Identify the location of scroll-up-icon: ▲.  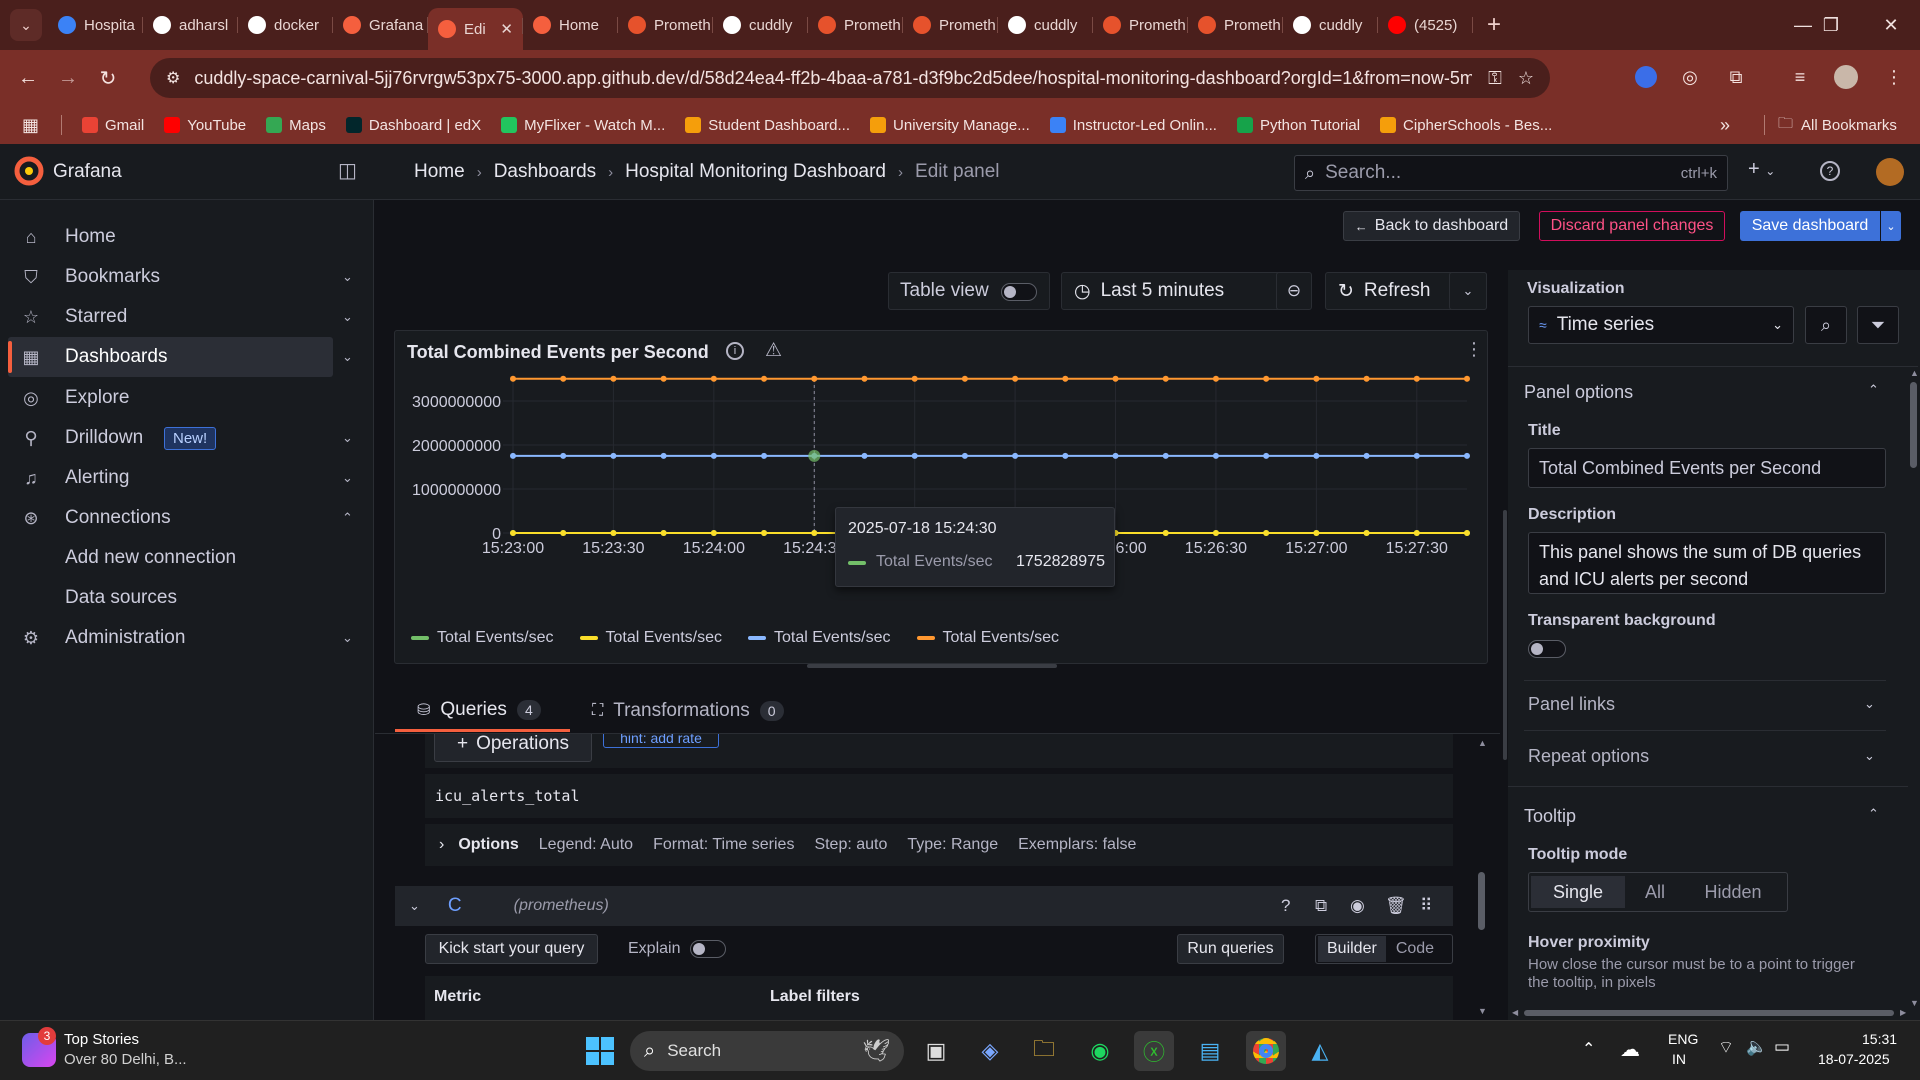
(1914, 373).